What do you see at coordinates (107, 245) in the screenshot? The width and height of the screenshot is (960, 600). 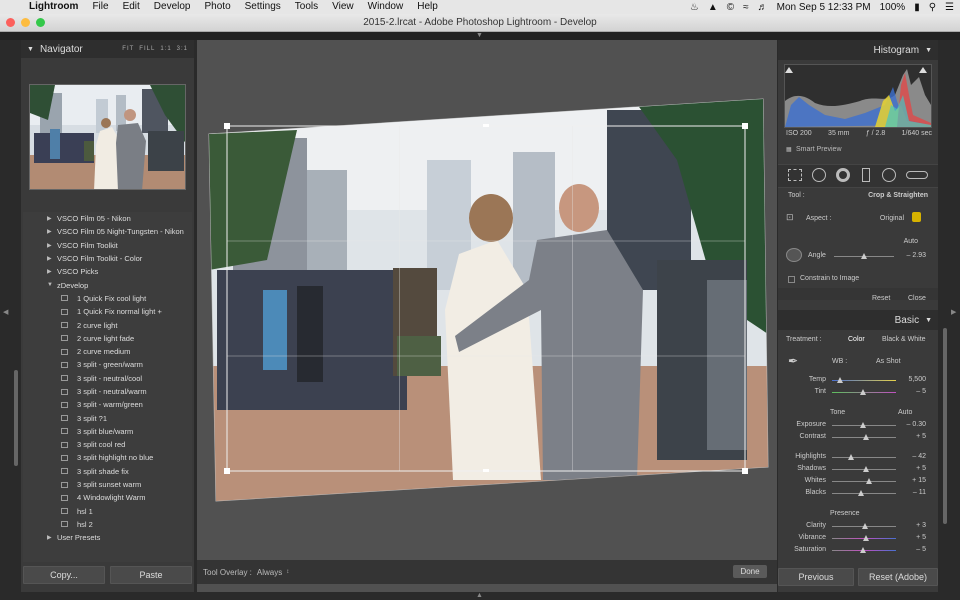 I see `preset-folder: ▶ VSCO Film Toolkit` at bounding box center [107, 245].